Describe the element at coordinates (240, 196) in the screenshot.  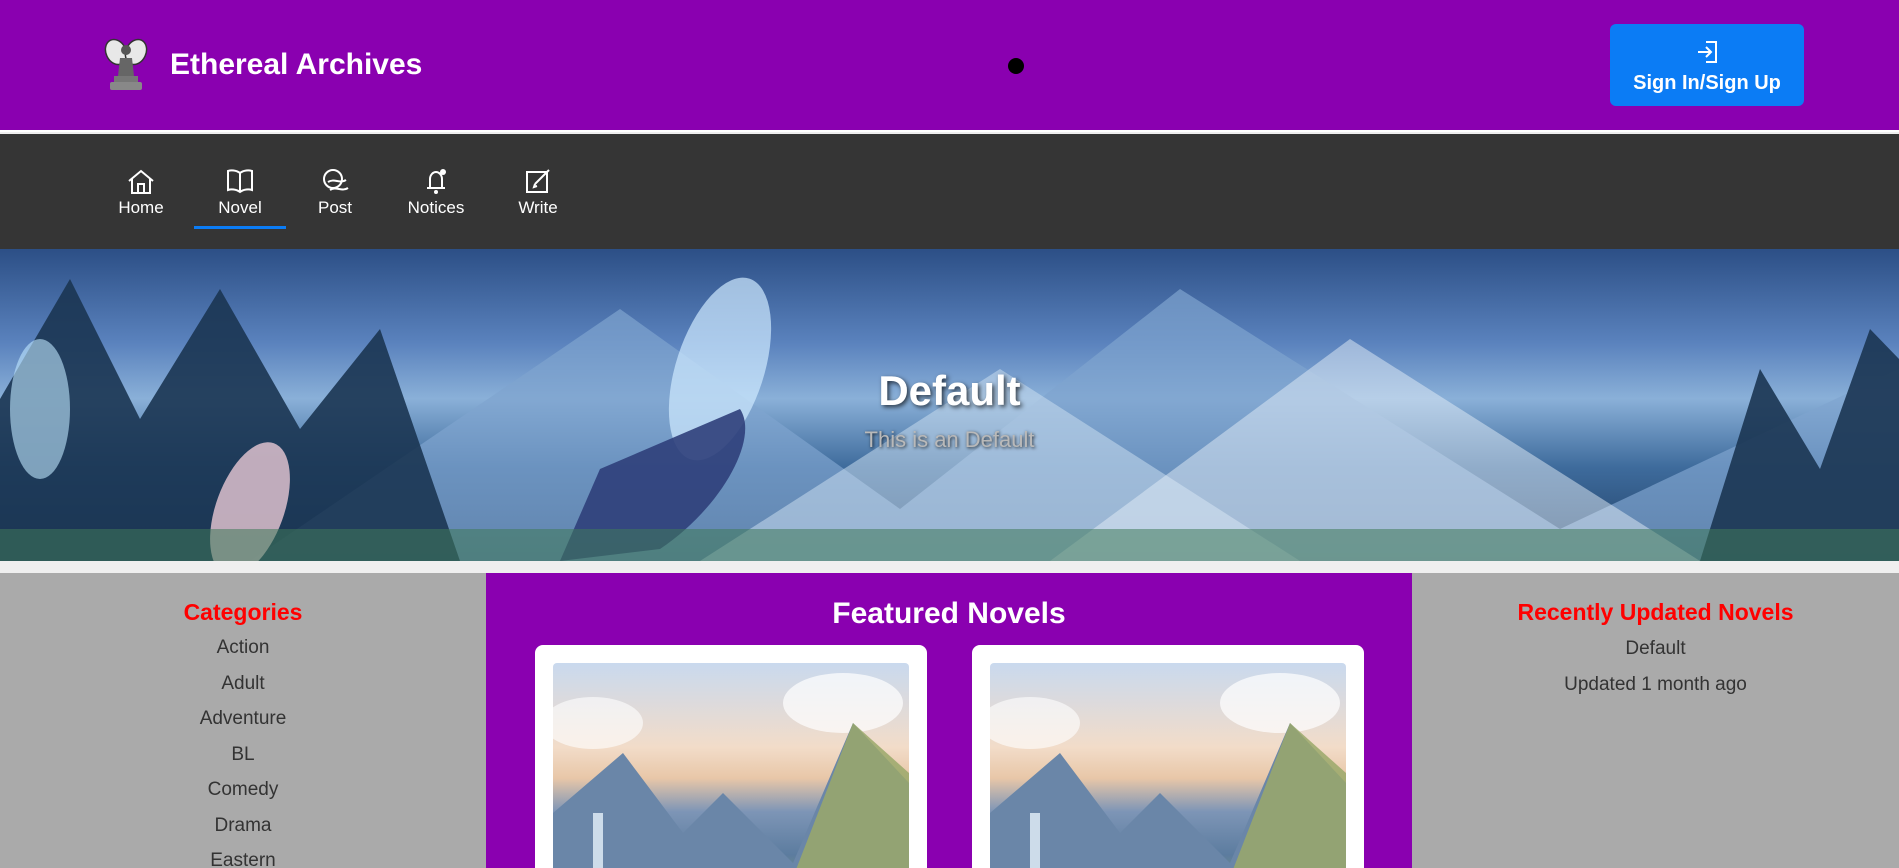
I see `nav-item-novel: Novel` at that location.